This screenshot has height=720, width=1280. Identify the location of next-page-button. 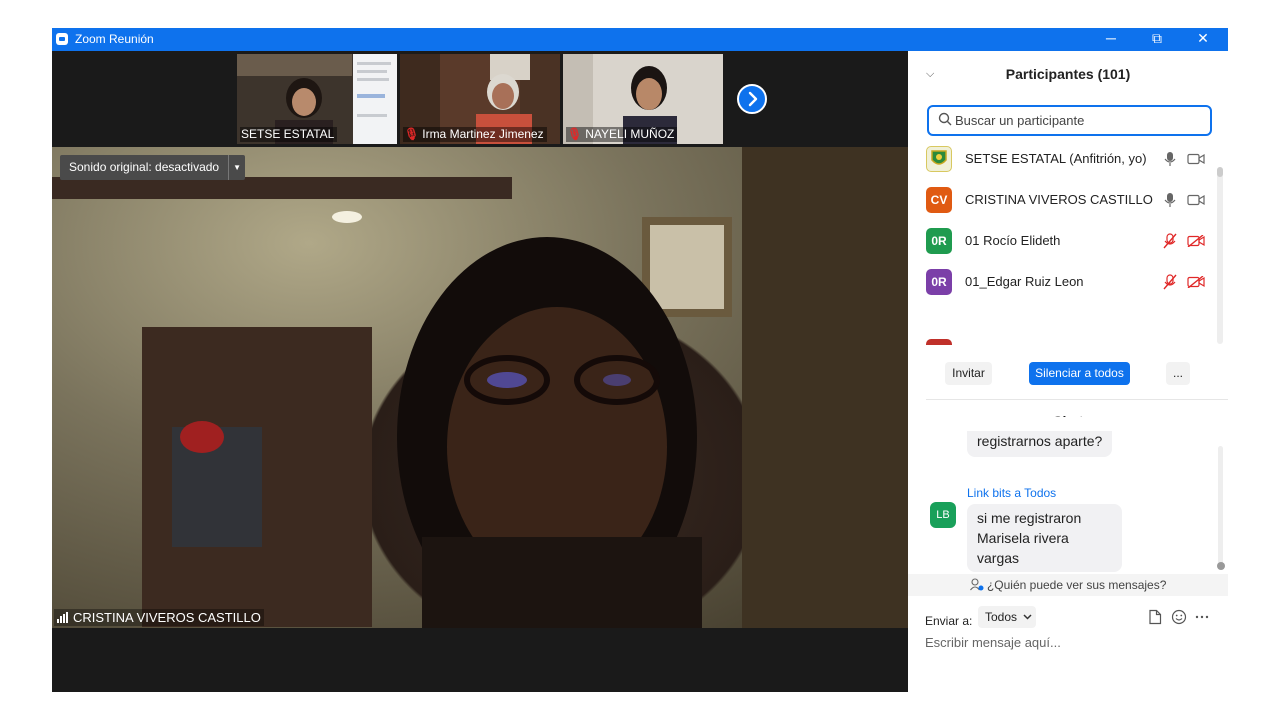
(752, 99).